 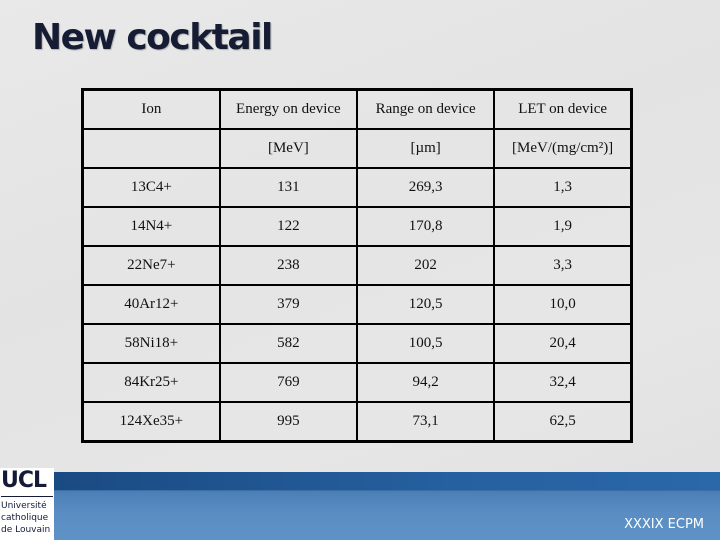 I want to click on table-row: 22Ne7+ 238 202 3,3, so click(x=357, y=265).